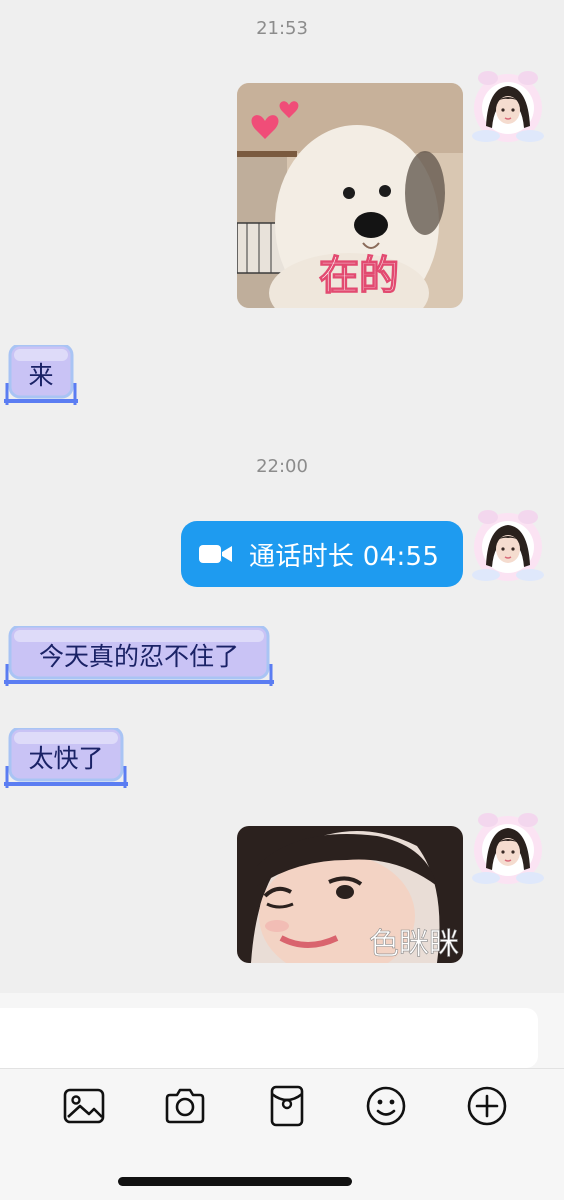 The height and width of the screenshot is (1200, 564). What do you see at coordinates (185, 1106) in the screenshot?
I see `camera-icon` at bounding box center [185, 1106].